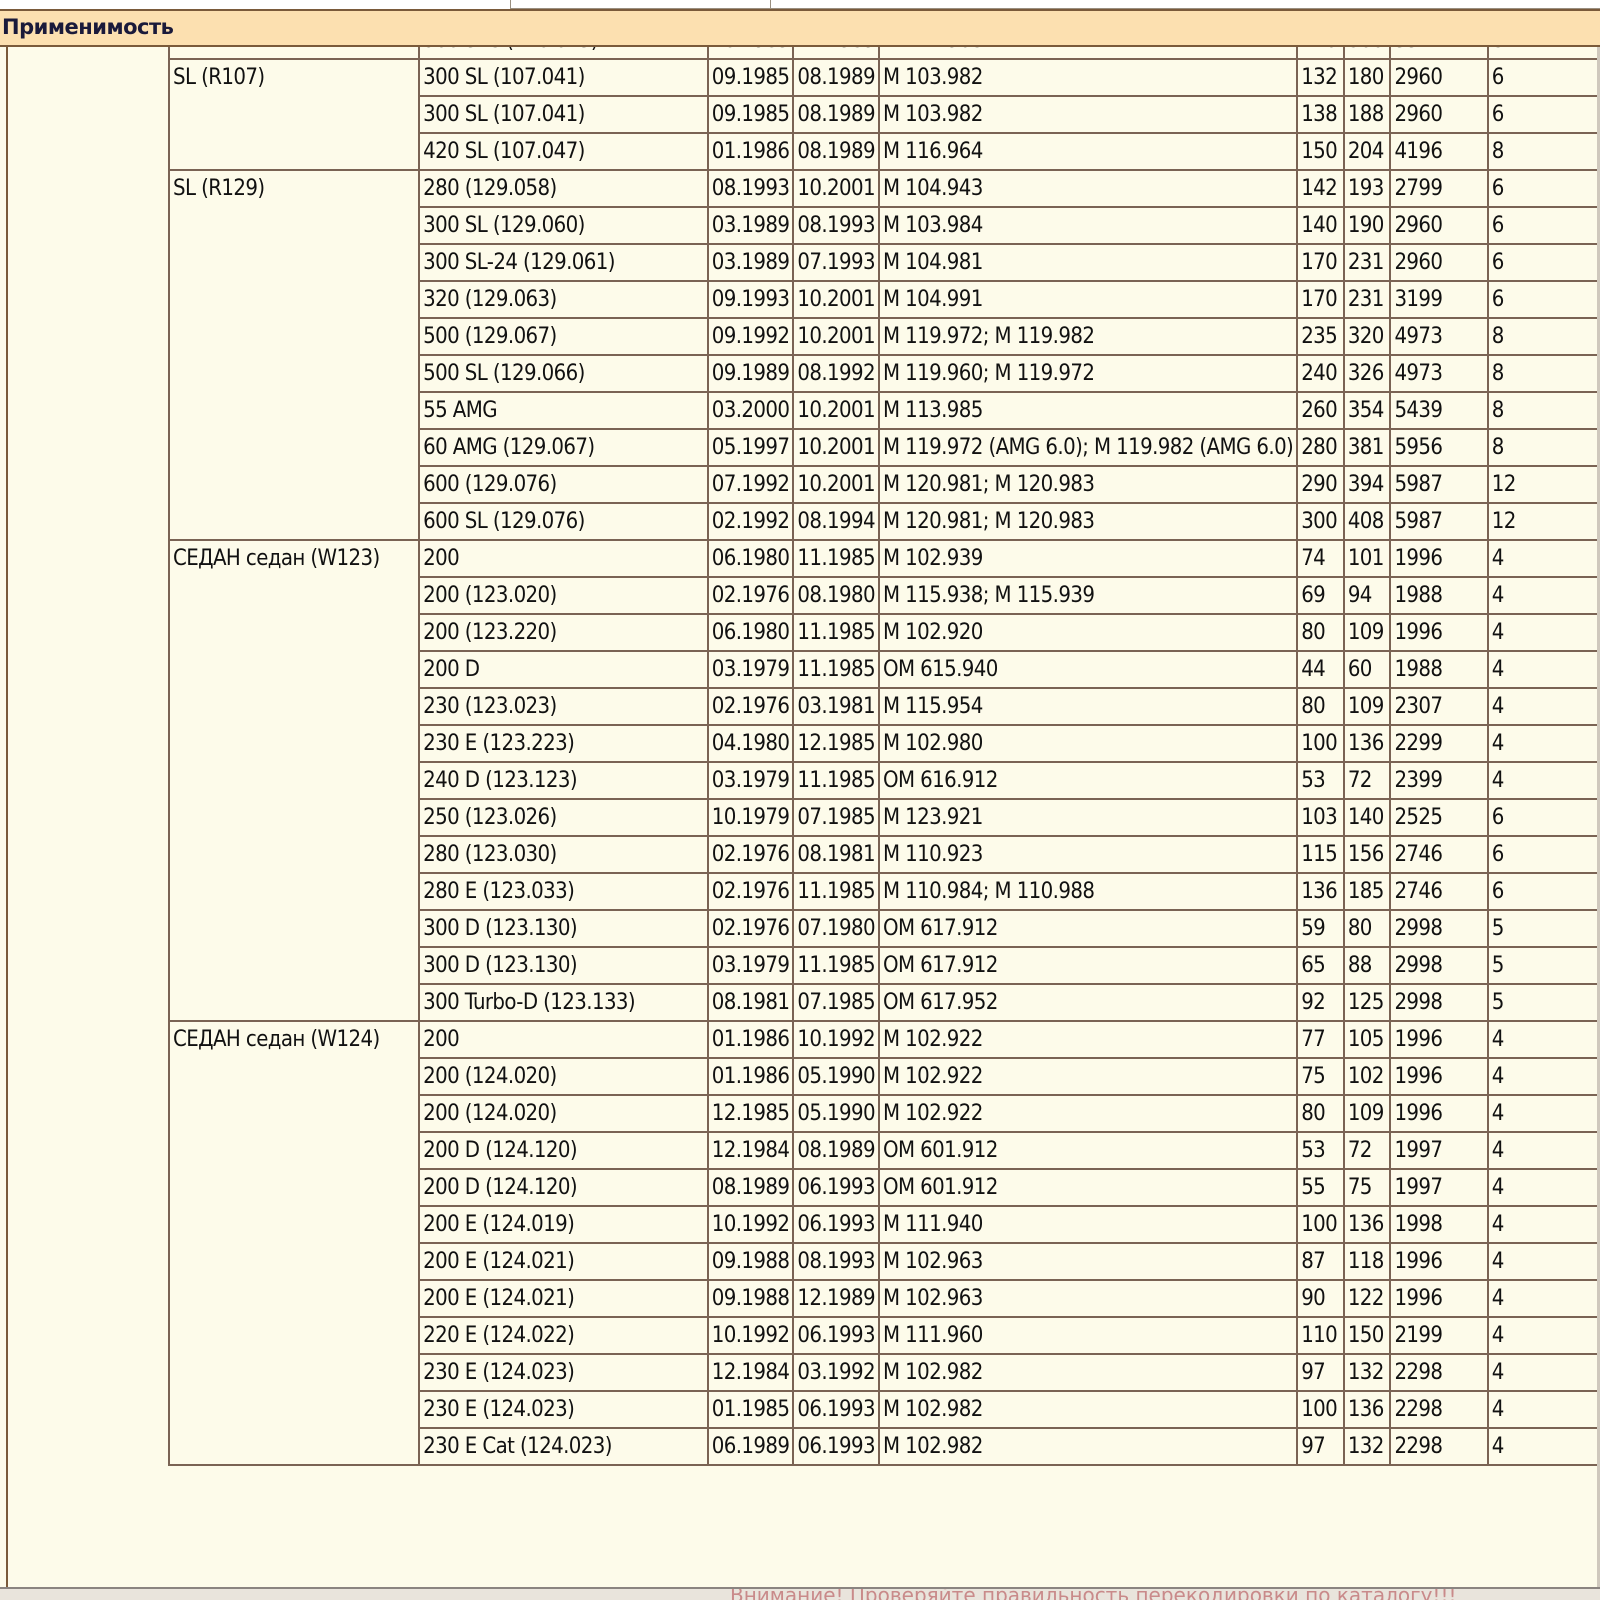  What do you see at coordinates (563, 262) in the screenshot?
I see `model-cell: 300 SL-24 (129.061)` at bounding box center [563, 262].